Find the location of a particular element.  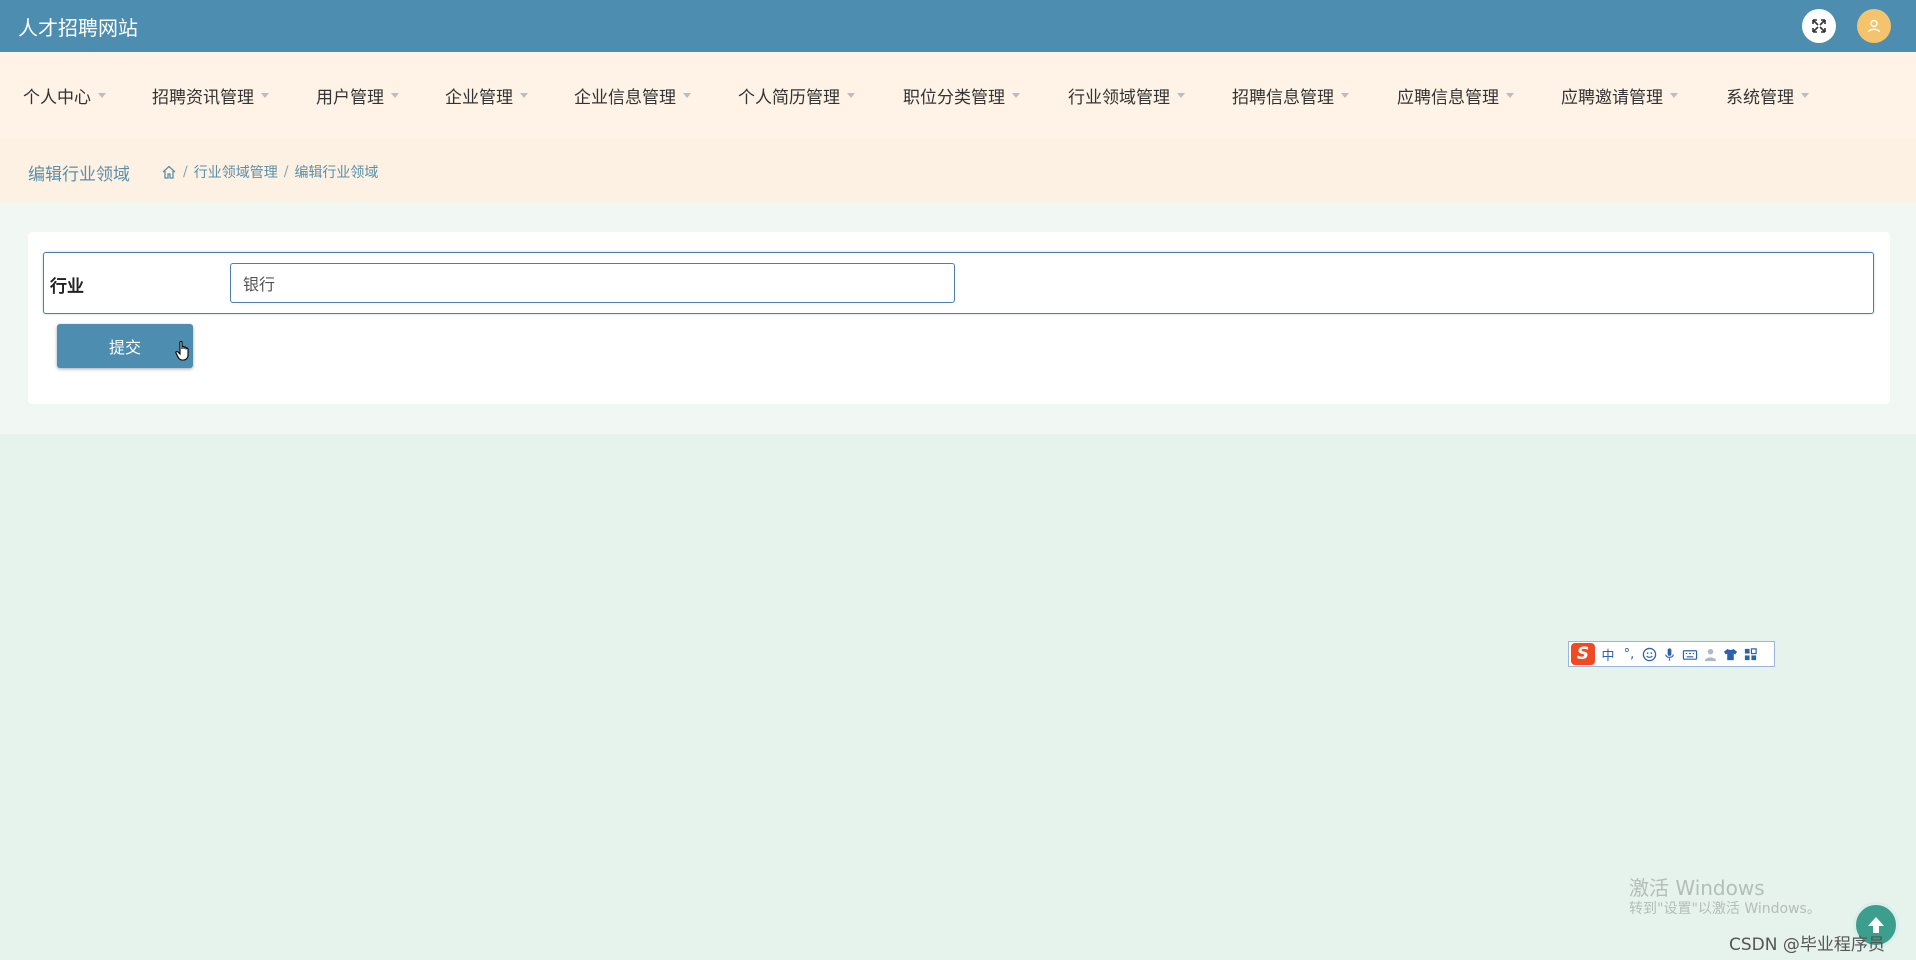

ime-mode-toggle: 中 is located at coordinates (1608, 654).